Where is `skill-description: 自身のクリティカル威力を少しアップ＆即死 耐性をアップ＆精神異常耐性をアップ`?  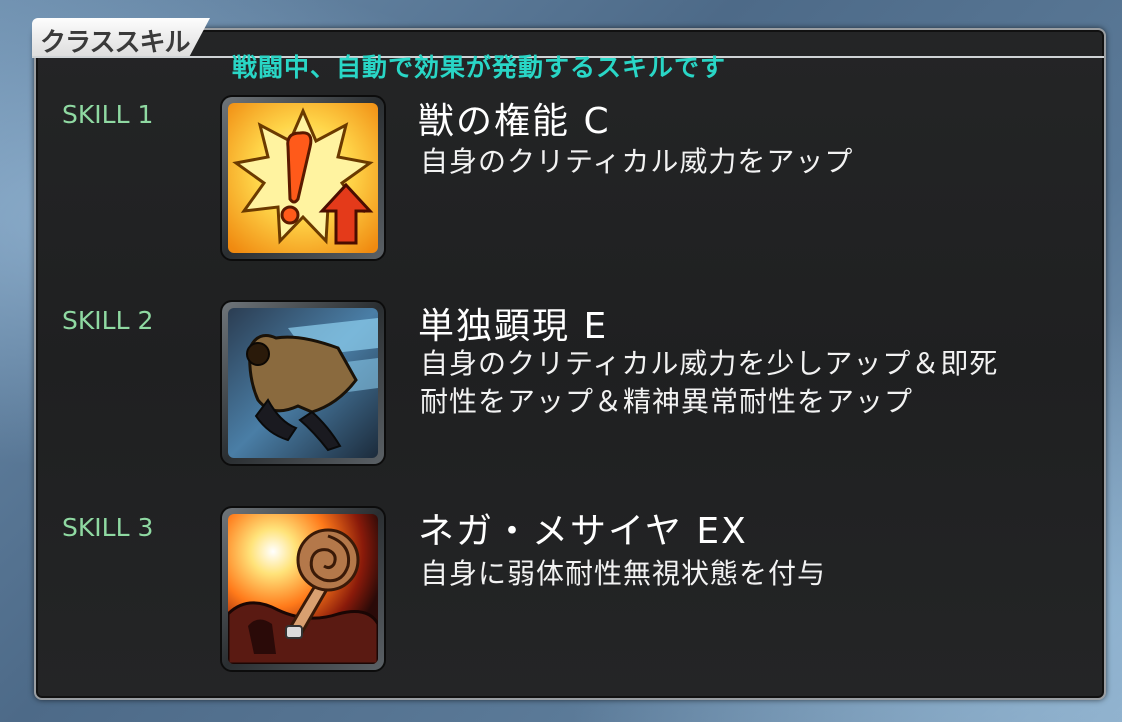 skill-description: 自身のクリティカル威力を少しアップ＆即死 耐性をアップ＆精神異常耐性をアップ is located at coordinates (760, 383).